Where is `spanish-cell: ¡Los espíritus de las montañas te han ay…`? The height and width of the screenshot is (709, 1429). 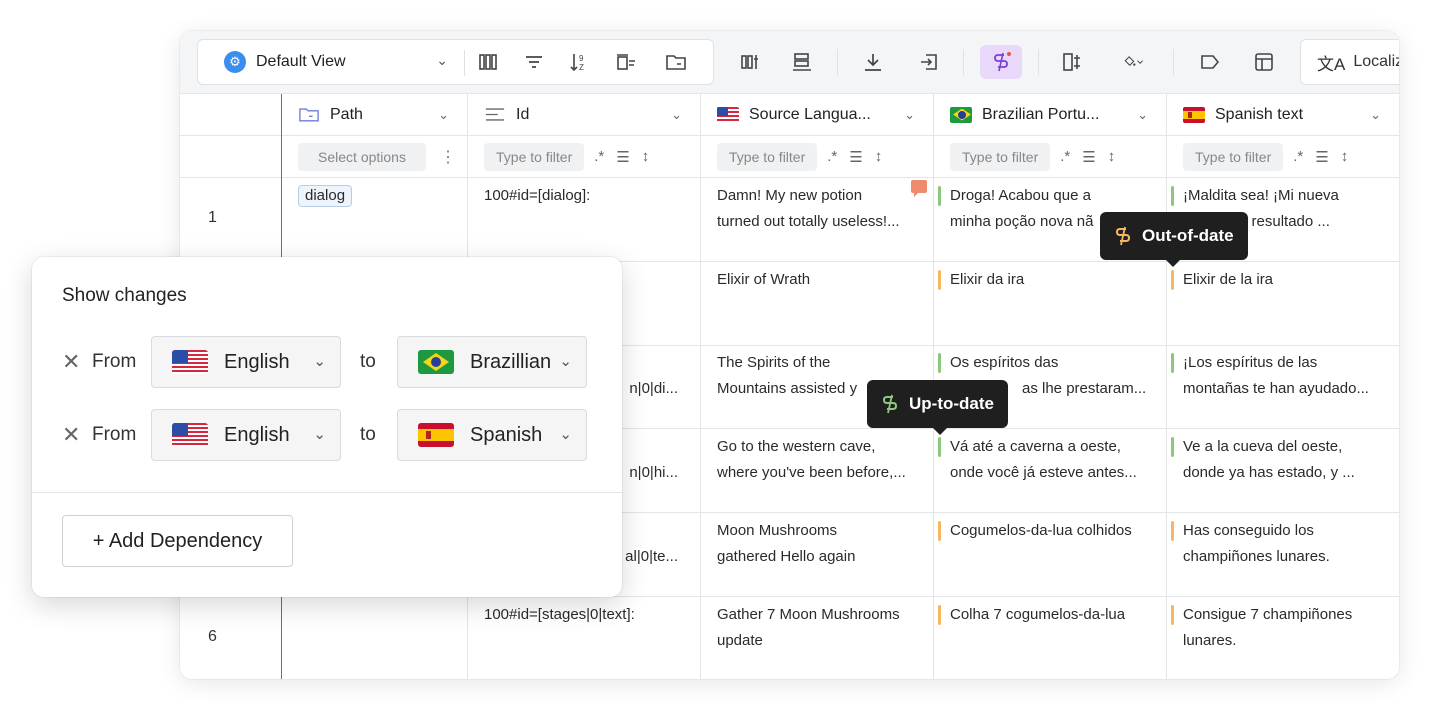 spanish-cell: ¡Los espíritus de las montañas te han ay… is located at coordinates (1283, 376).